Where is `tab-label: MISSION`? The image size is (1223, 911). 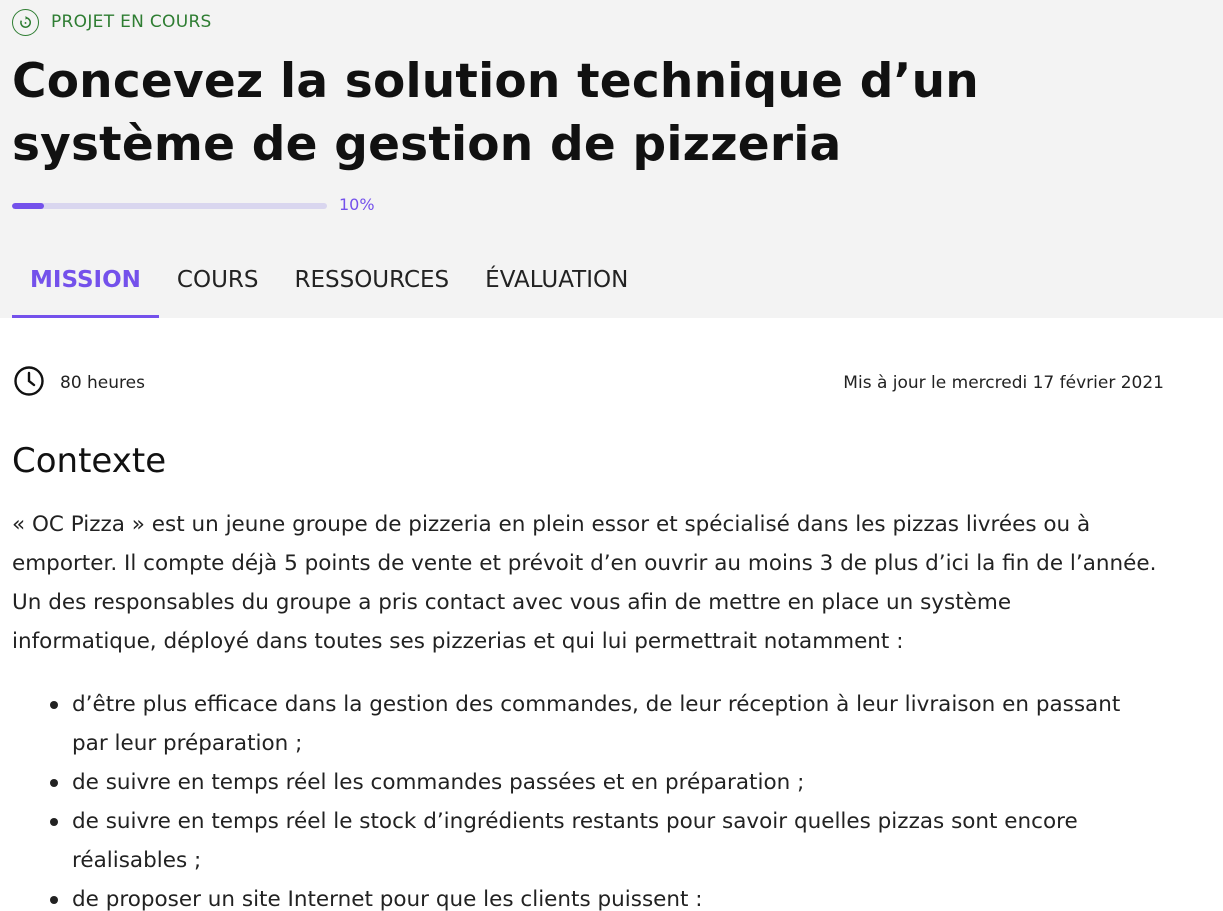 tab-label: MISSION is located at coordinates (85, 280).